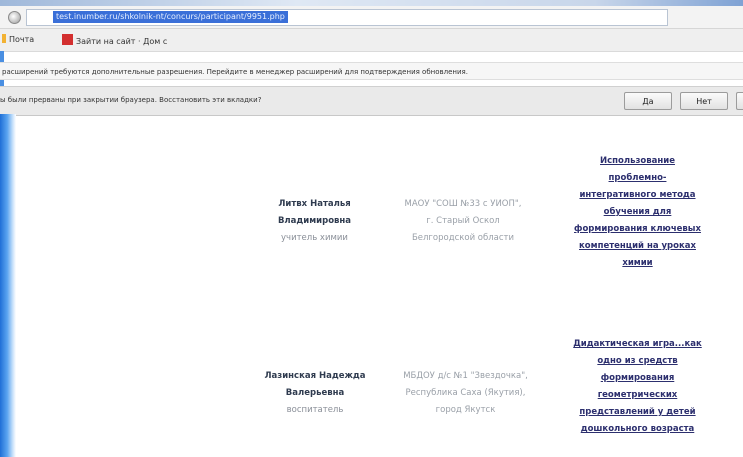  What do you see at coordinates (638, 429) in the screenshot?
I see `topic-link: дошкольного возраста` at bounding box center [638, 429].